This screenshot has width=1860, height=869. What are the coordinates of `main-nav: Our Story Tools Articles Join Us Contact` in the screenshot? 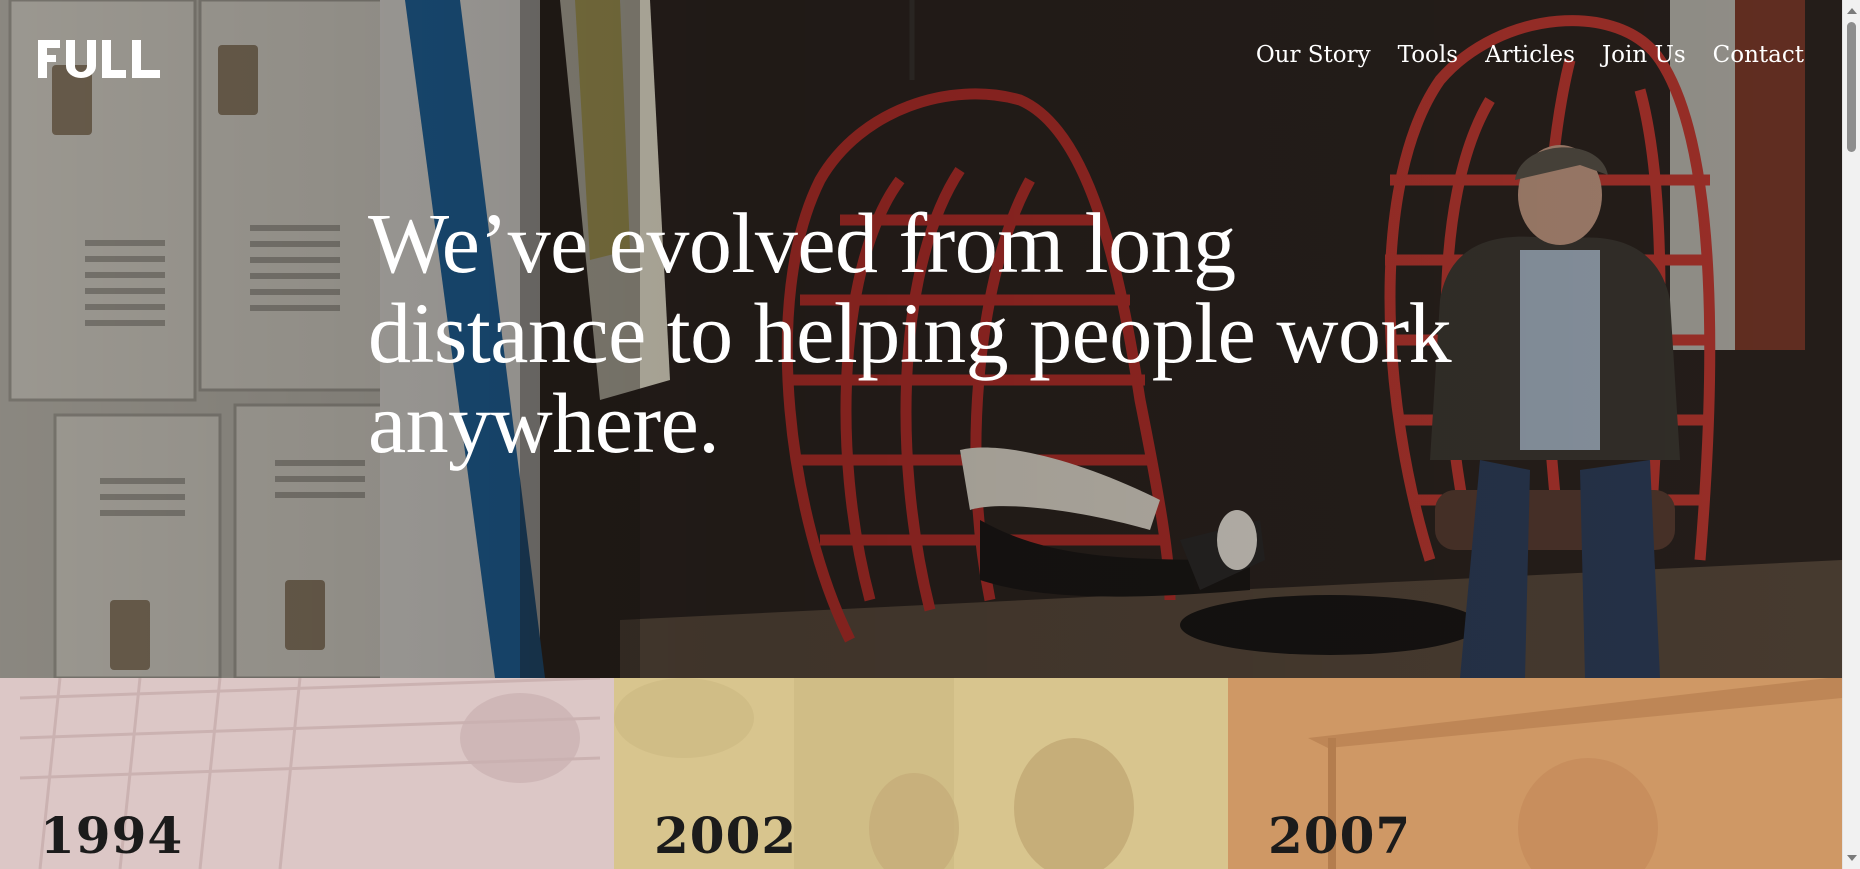 It's located at (1530, 55).